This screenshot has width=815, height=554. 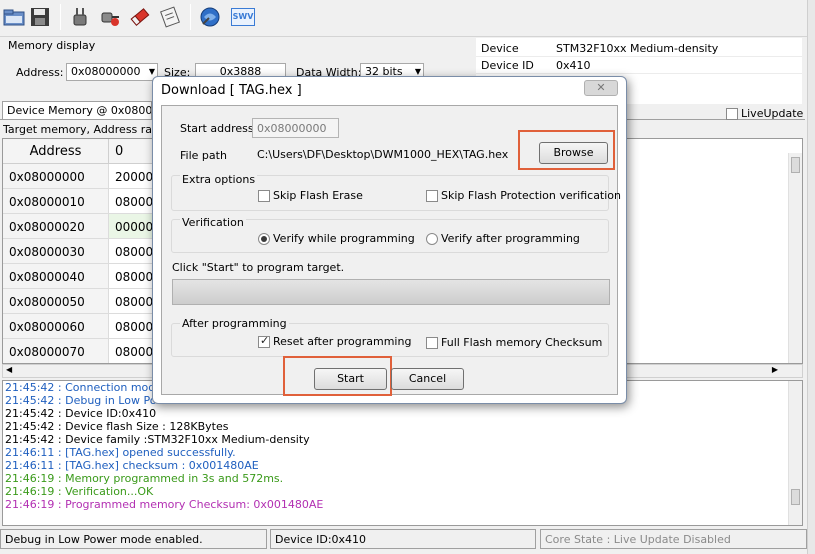 I want to click on erase-icon, so click(x=140, y=17).